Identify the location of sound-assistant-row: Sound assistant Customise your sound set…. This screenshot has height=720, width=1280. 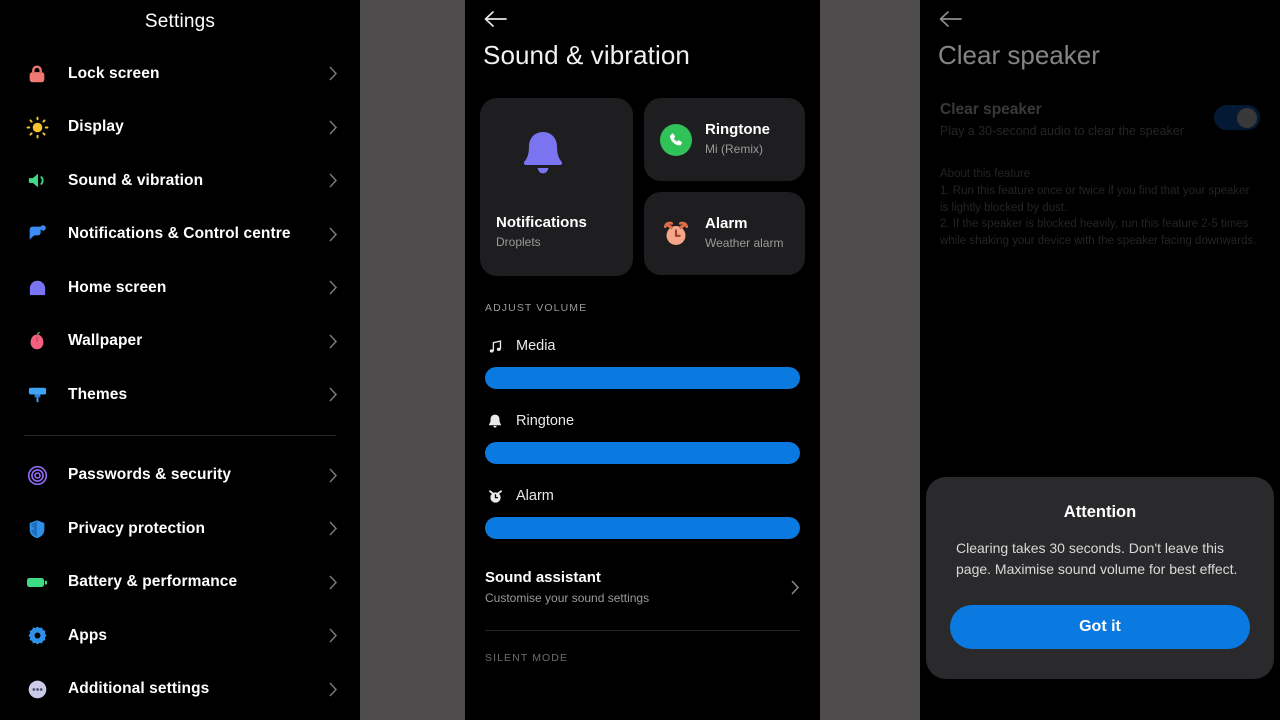
(642, 587).